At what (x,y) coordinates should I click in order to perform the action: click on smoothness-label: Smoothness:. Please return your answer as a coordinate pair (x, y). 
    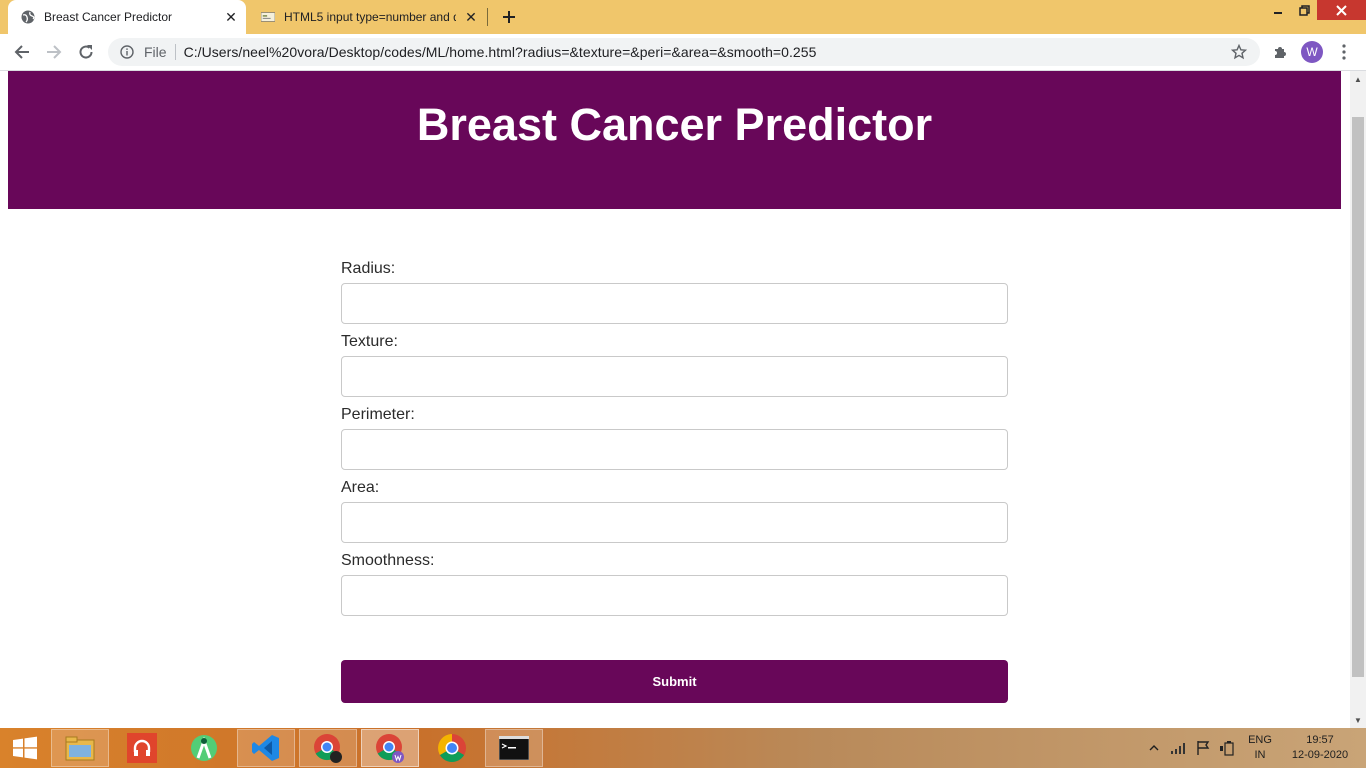
    Looking at the image, I should click on (388, 560).